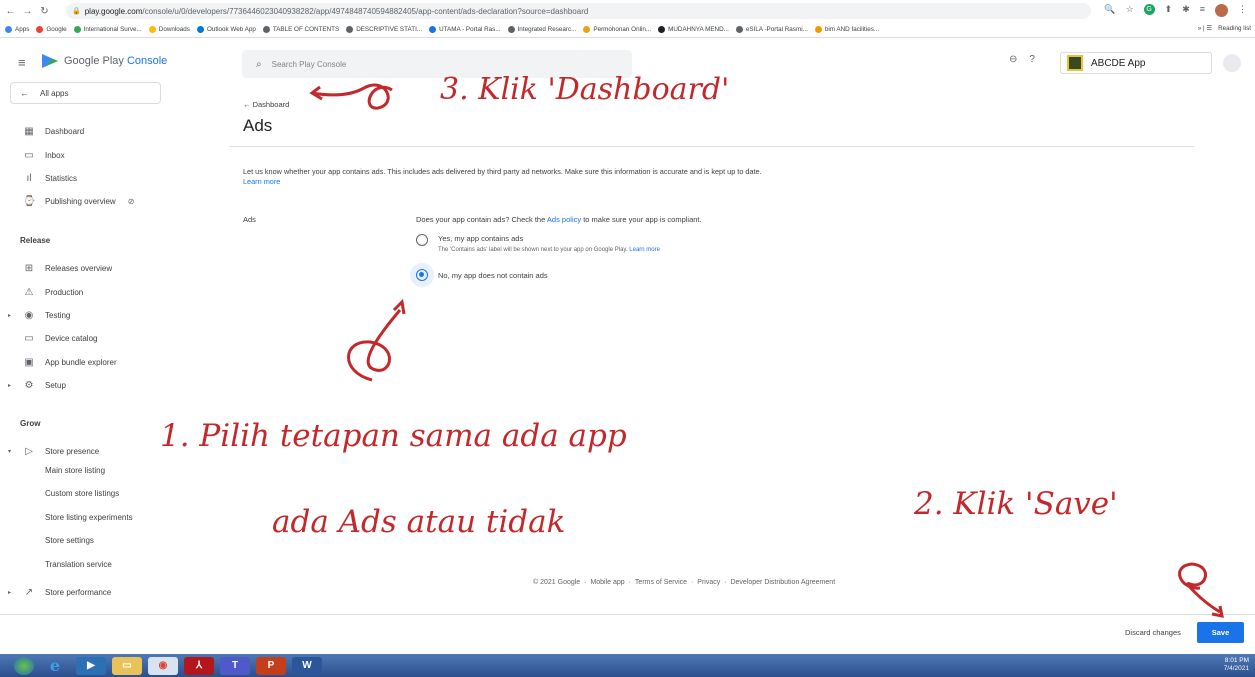 The image size is (1255, 677). What do you see at coordinates (1199, 588) in the screenshot?
I see `arrow-to-save` at bounding box center [1199, 588].